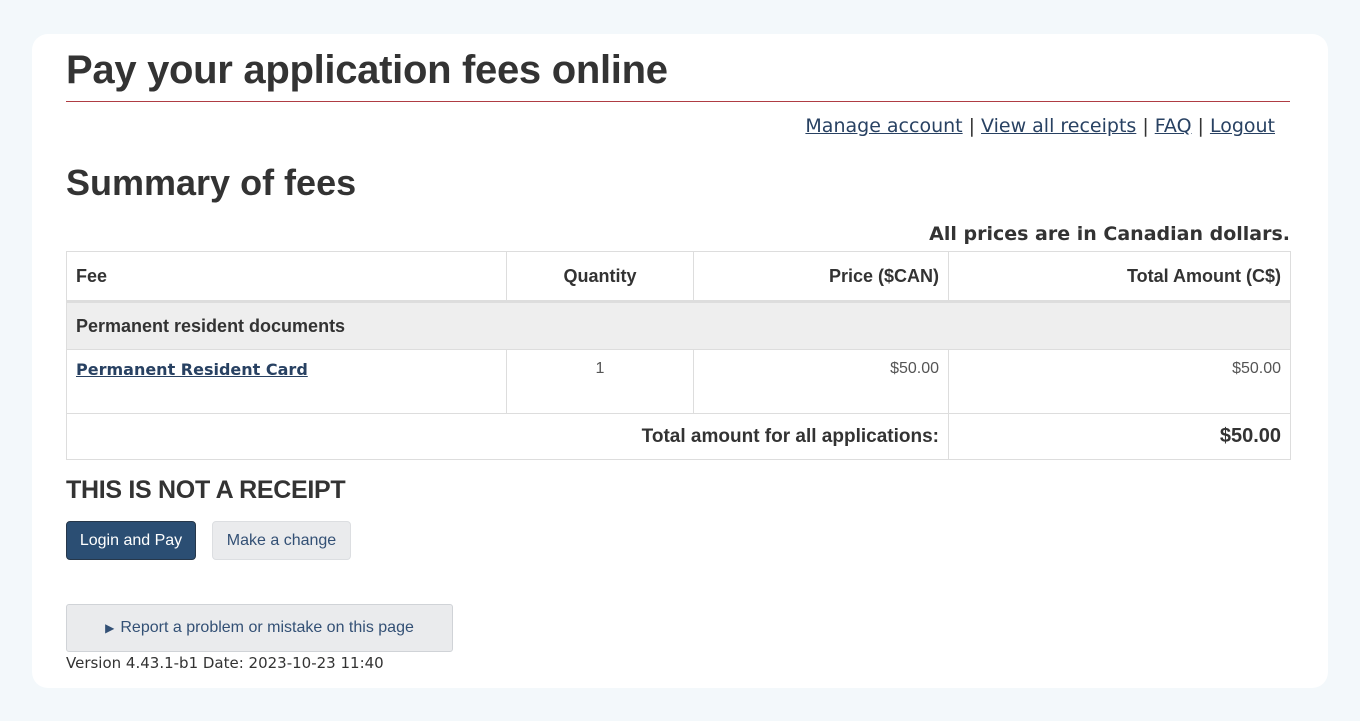 The image size is (1360, 721). What do you see at coordinates (225, 663) in the screenshot?
I see `version-info: Version 4.43.1-b1 Date: 2023-10-23 11:40` at bounding box center [225, 663].